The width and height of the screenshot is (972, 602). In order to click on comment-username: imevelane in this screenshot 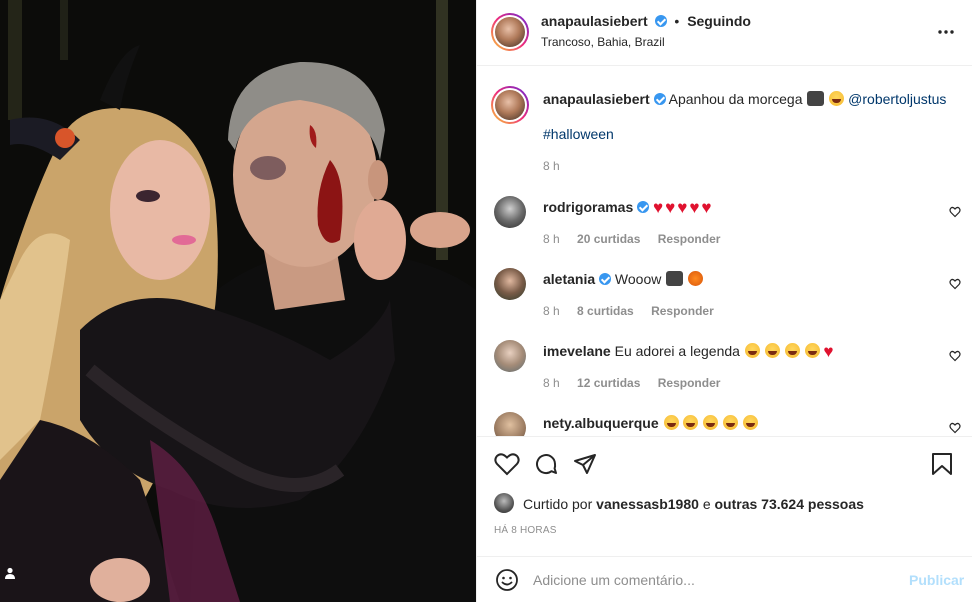, I will do `click(577, 351)`.